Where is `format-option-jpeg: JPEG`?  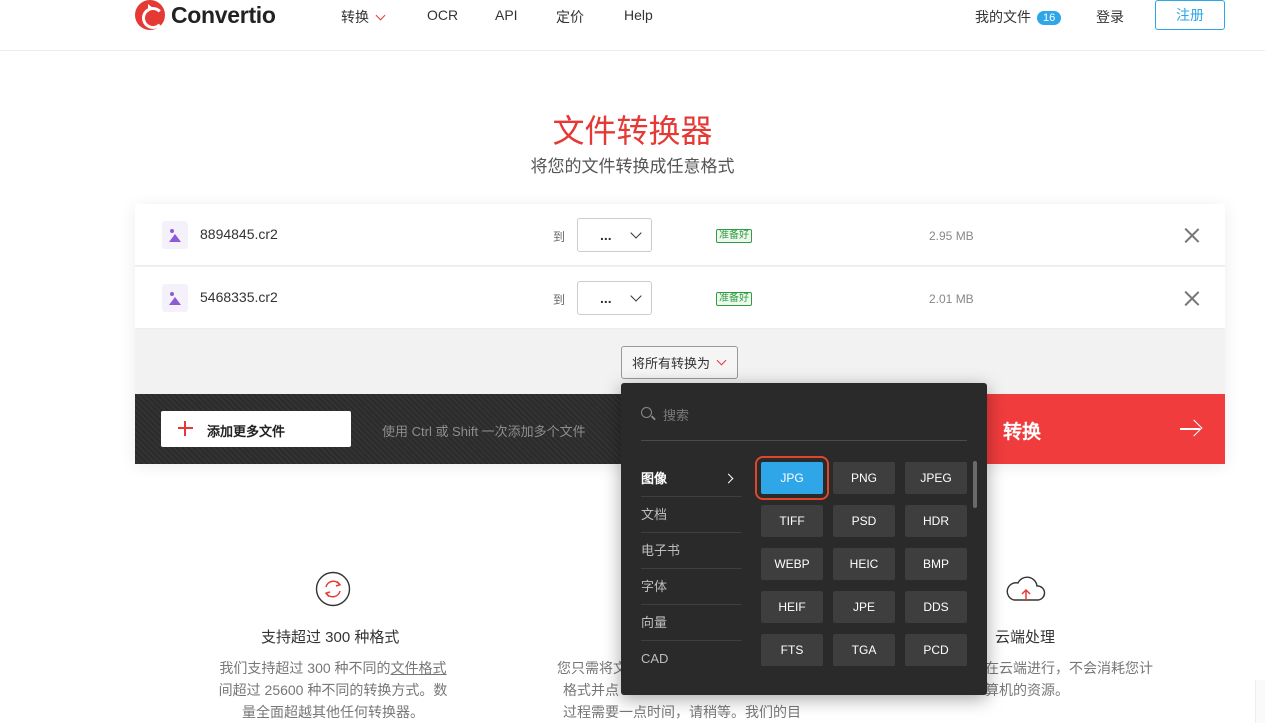 format-option-jpeg: JPEG is located at coordinates (936, 478).